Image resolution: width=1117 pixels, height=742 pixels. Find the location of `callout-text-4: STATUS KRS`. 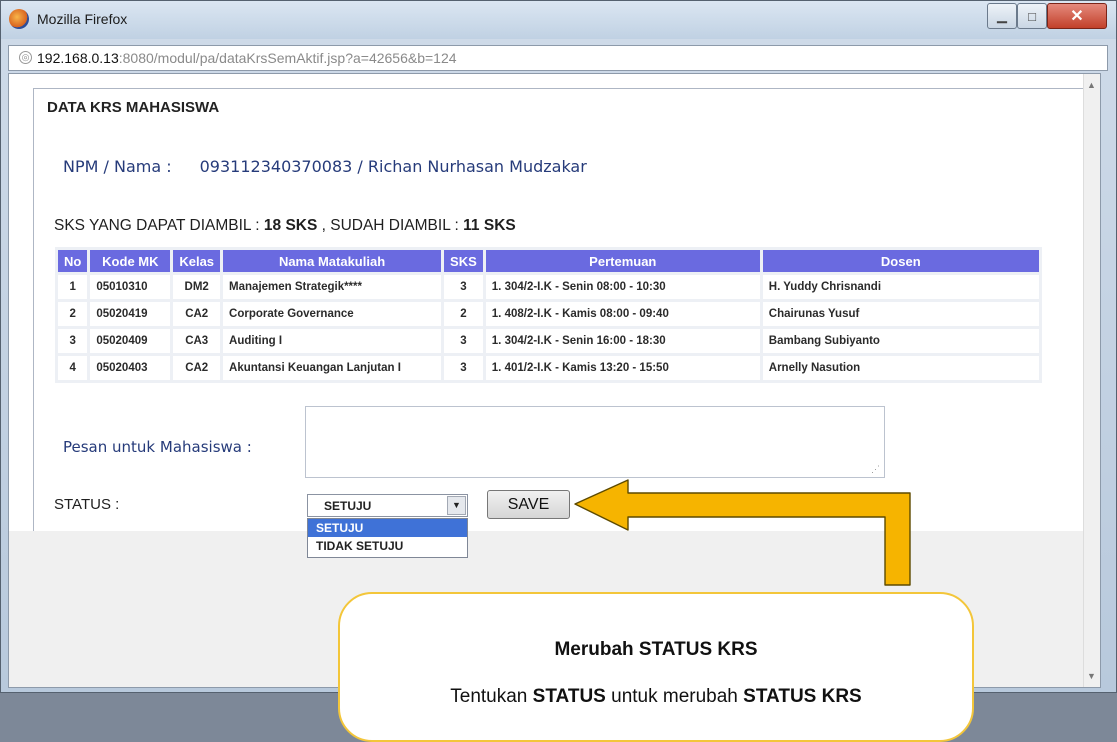

callout-text-4: STATUS KRS is located at coordinates (802, 696).